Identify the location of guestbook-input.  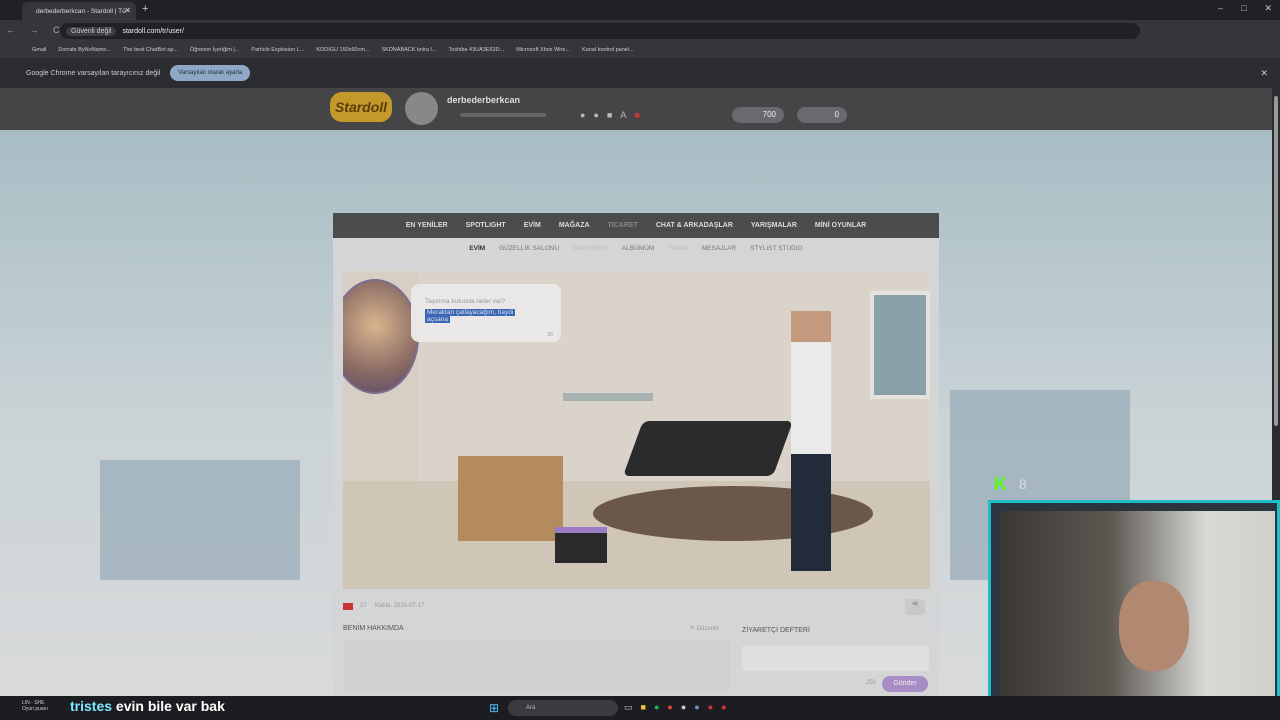
(835, 658).